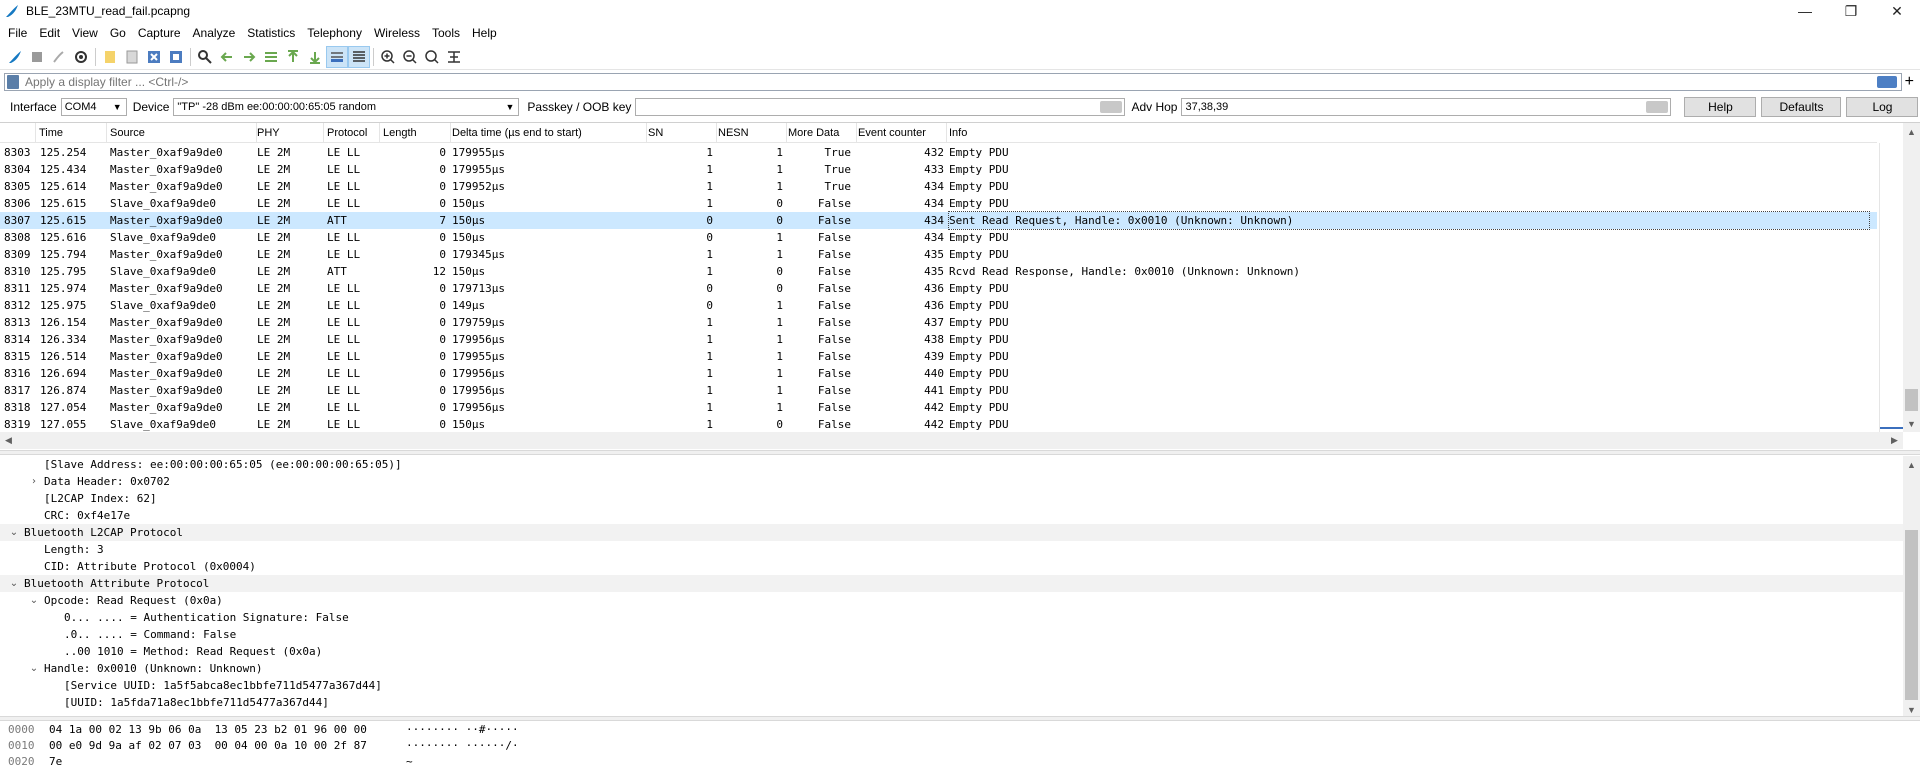 This screenshot has height=781, width=1920. What do you see at coordinates (951, 583) in the screenshot?
I see `detail-tree-row: ⌄ Bluetooth Attribute Protocol` at bounding box center [951, 583].